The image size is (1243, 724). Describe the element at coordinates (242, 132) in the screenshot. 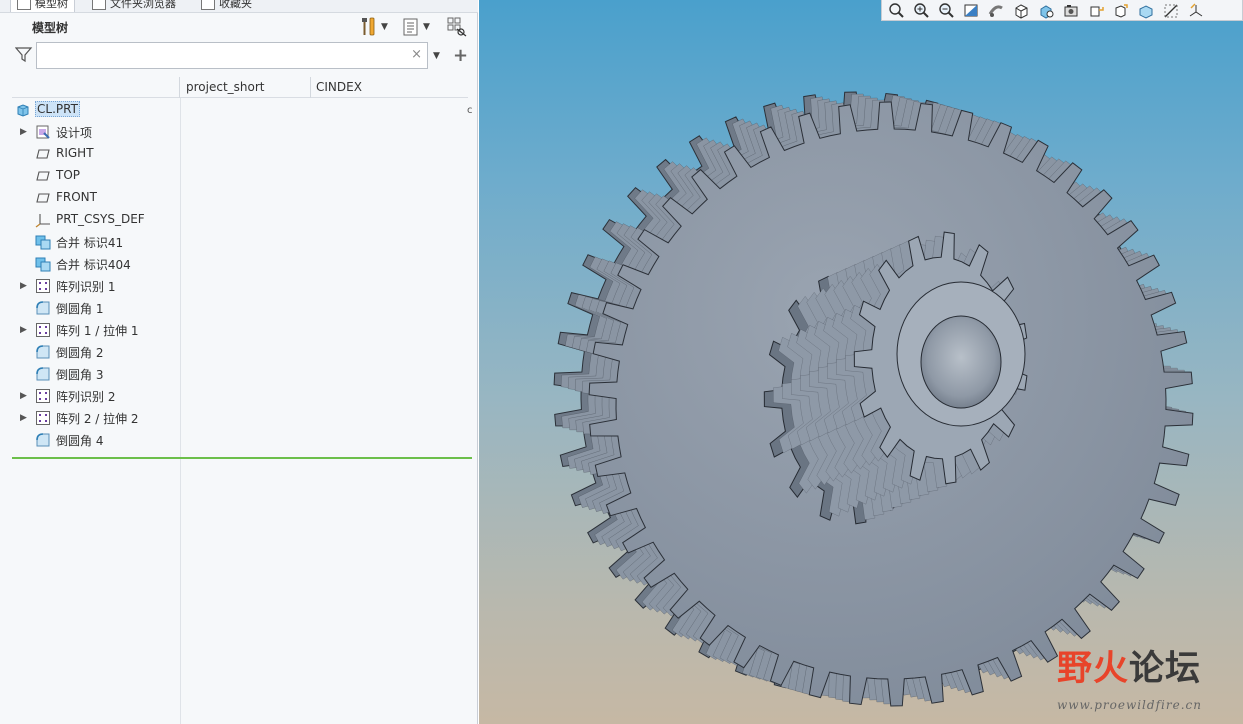

I see `tree-node-design-items: ▶ 设计项` at that location.